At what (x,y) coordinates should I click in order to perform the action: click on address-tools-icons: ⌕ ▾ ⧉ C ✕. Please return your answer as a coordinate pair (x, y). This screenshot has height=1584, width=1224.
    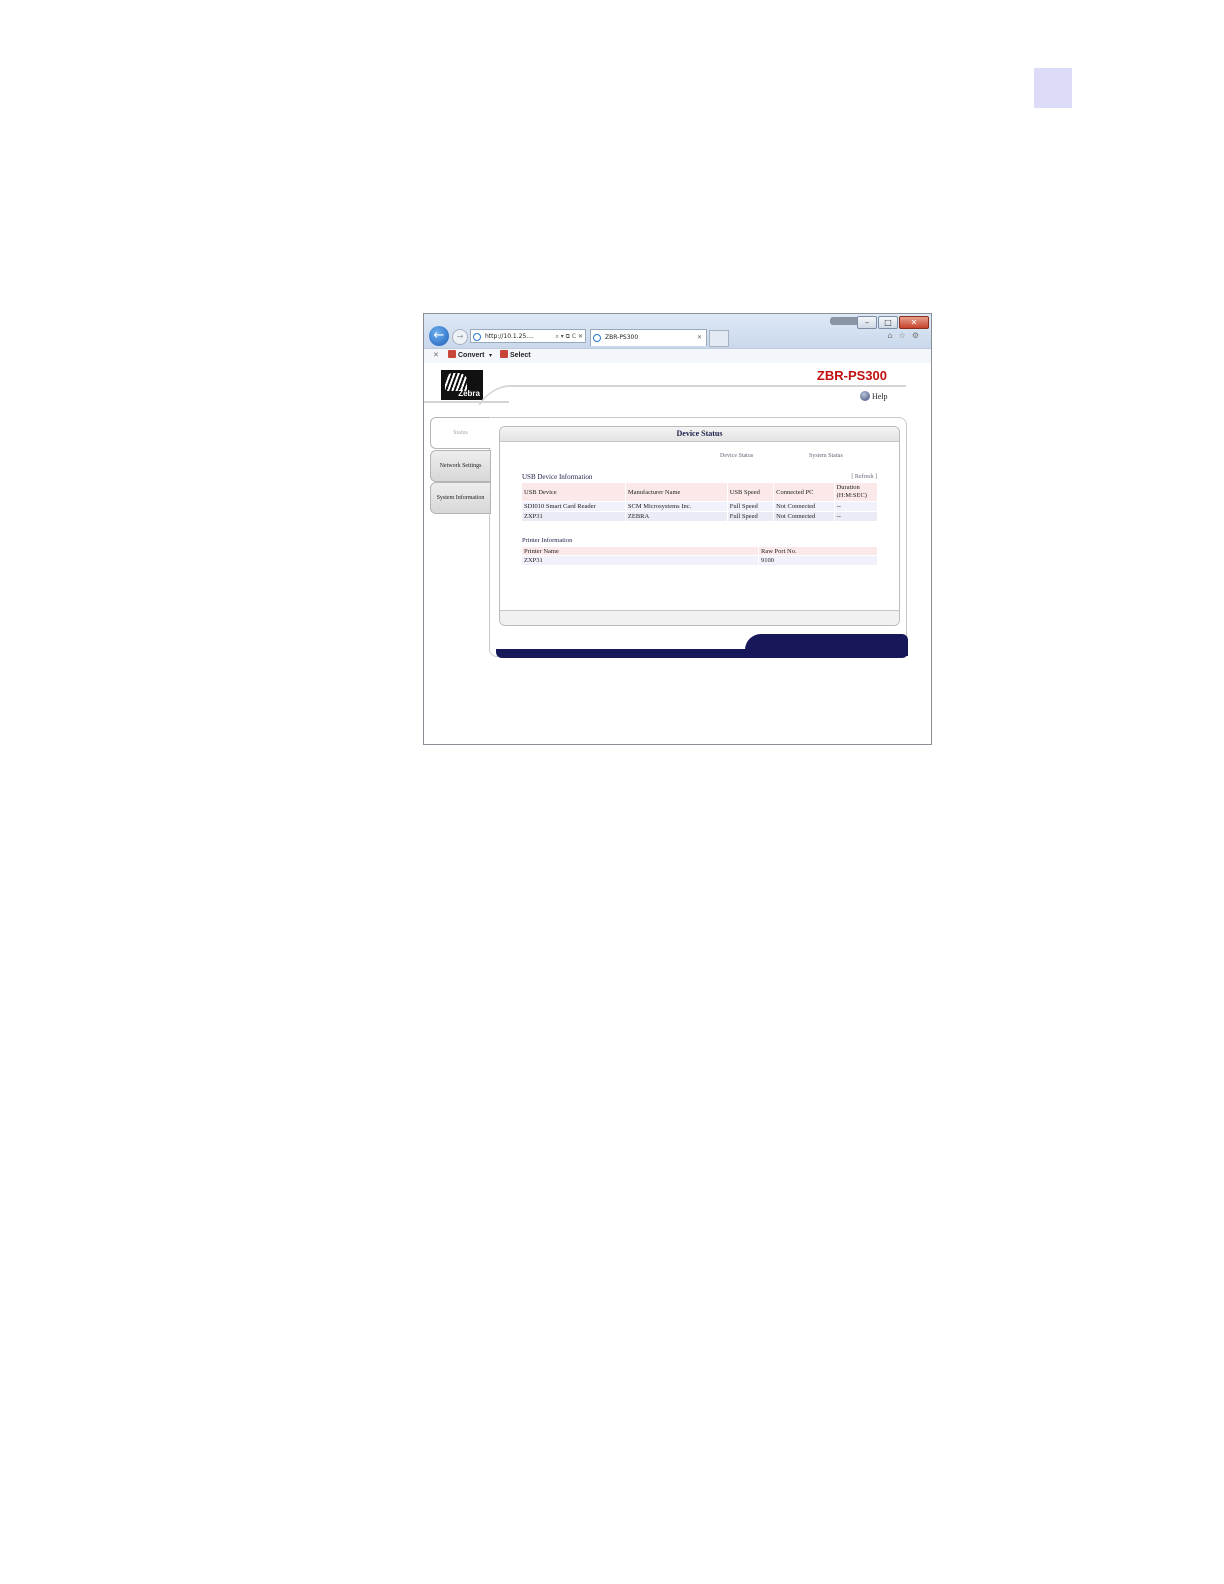
    Looking at the image, I should click on (569, 336).